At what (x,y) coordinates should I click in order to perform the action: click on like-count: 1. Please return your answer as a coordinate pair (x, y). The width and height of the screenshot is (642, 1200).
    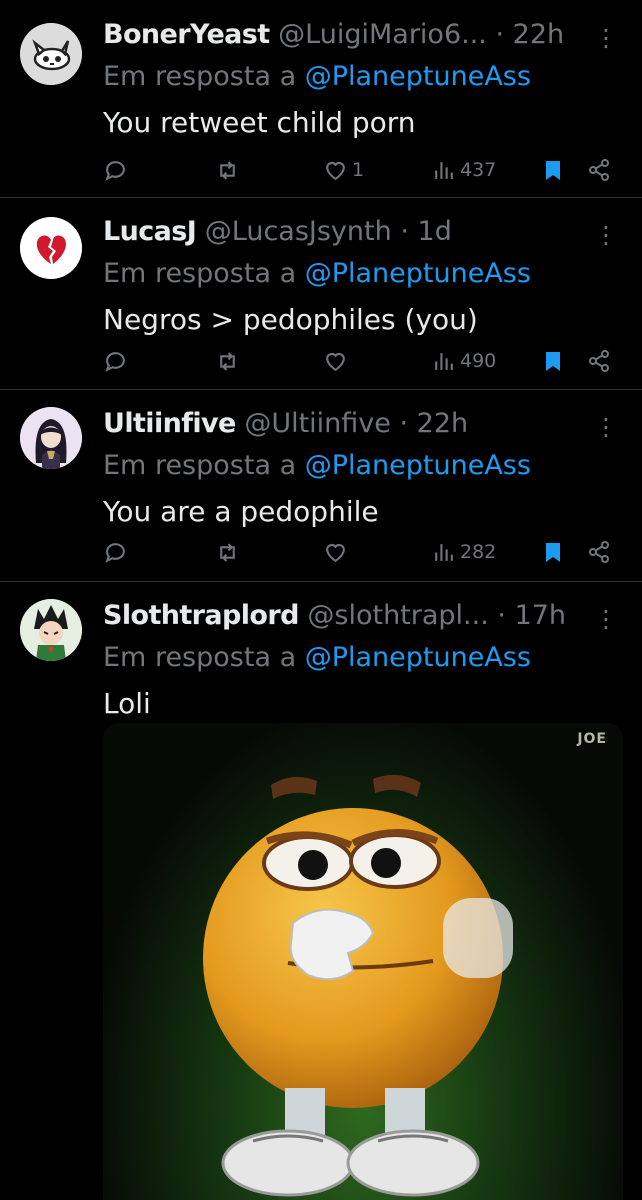
    Looking at the image, I should click on (358, 170).